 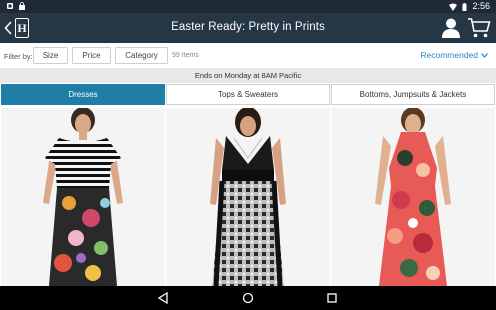 I want to click on product-image-black-white-print-dress, so click(x=248, y=197).